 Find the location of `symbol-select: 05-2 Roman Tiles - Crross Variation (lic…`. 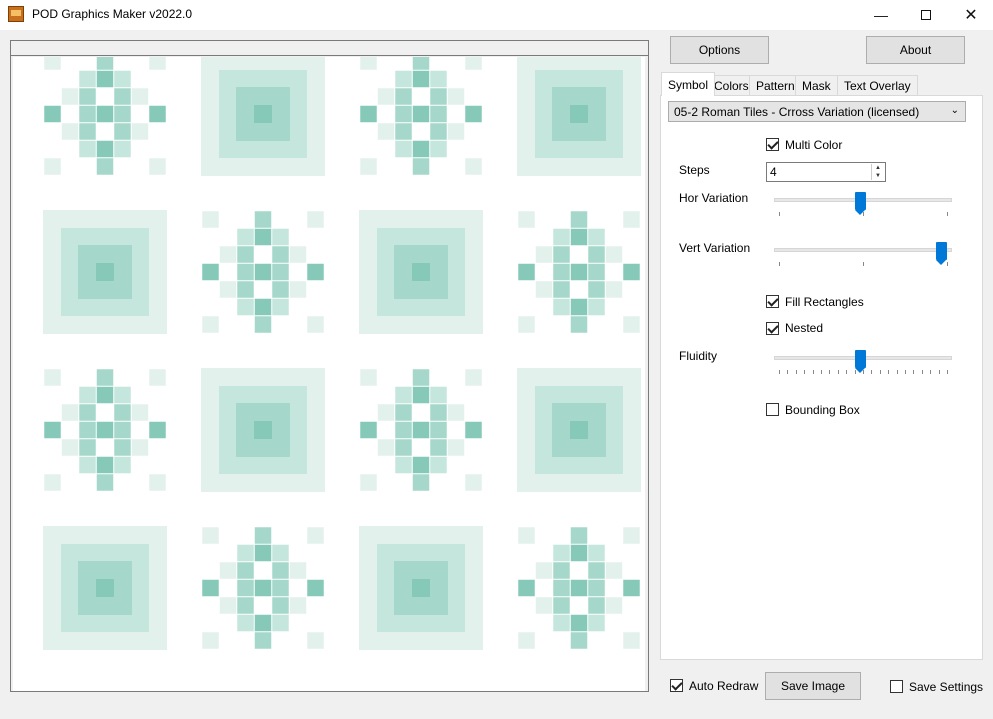

symbol-select: 05-2 Roman Tiles - Crross Variation (lic… is located at coordinates (817, 111).